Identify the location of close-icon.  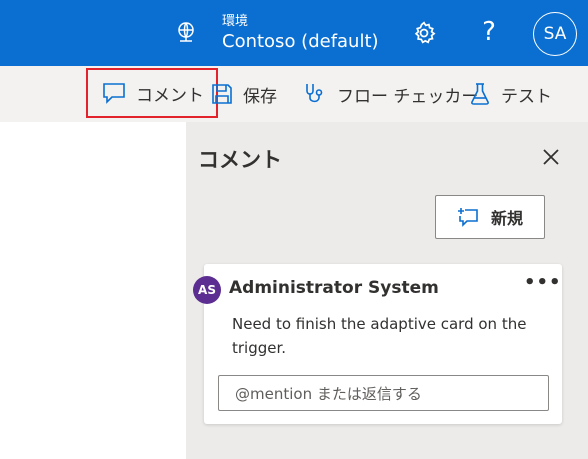
(551, 157).